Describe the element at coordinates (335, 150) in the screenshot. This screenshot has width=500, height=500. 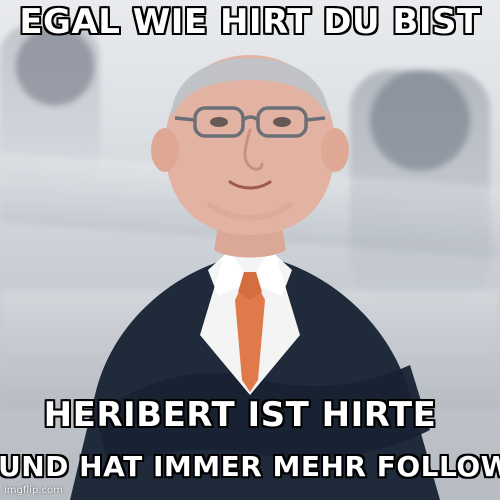
I see `ear-right` at that location.